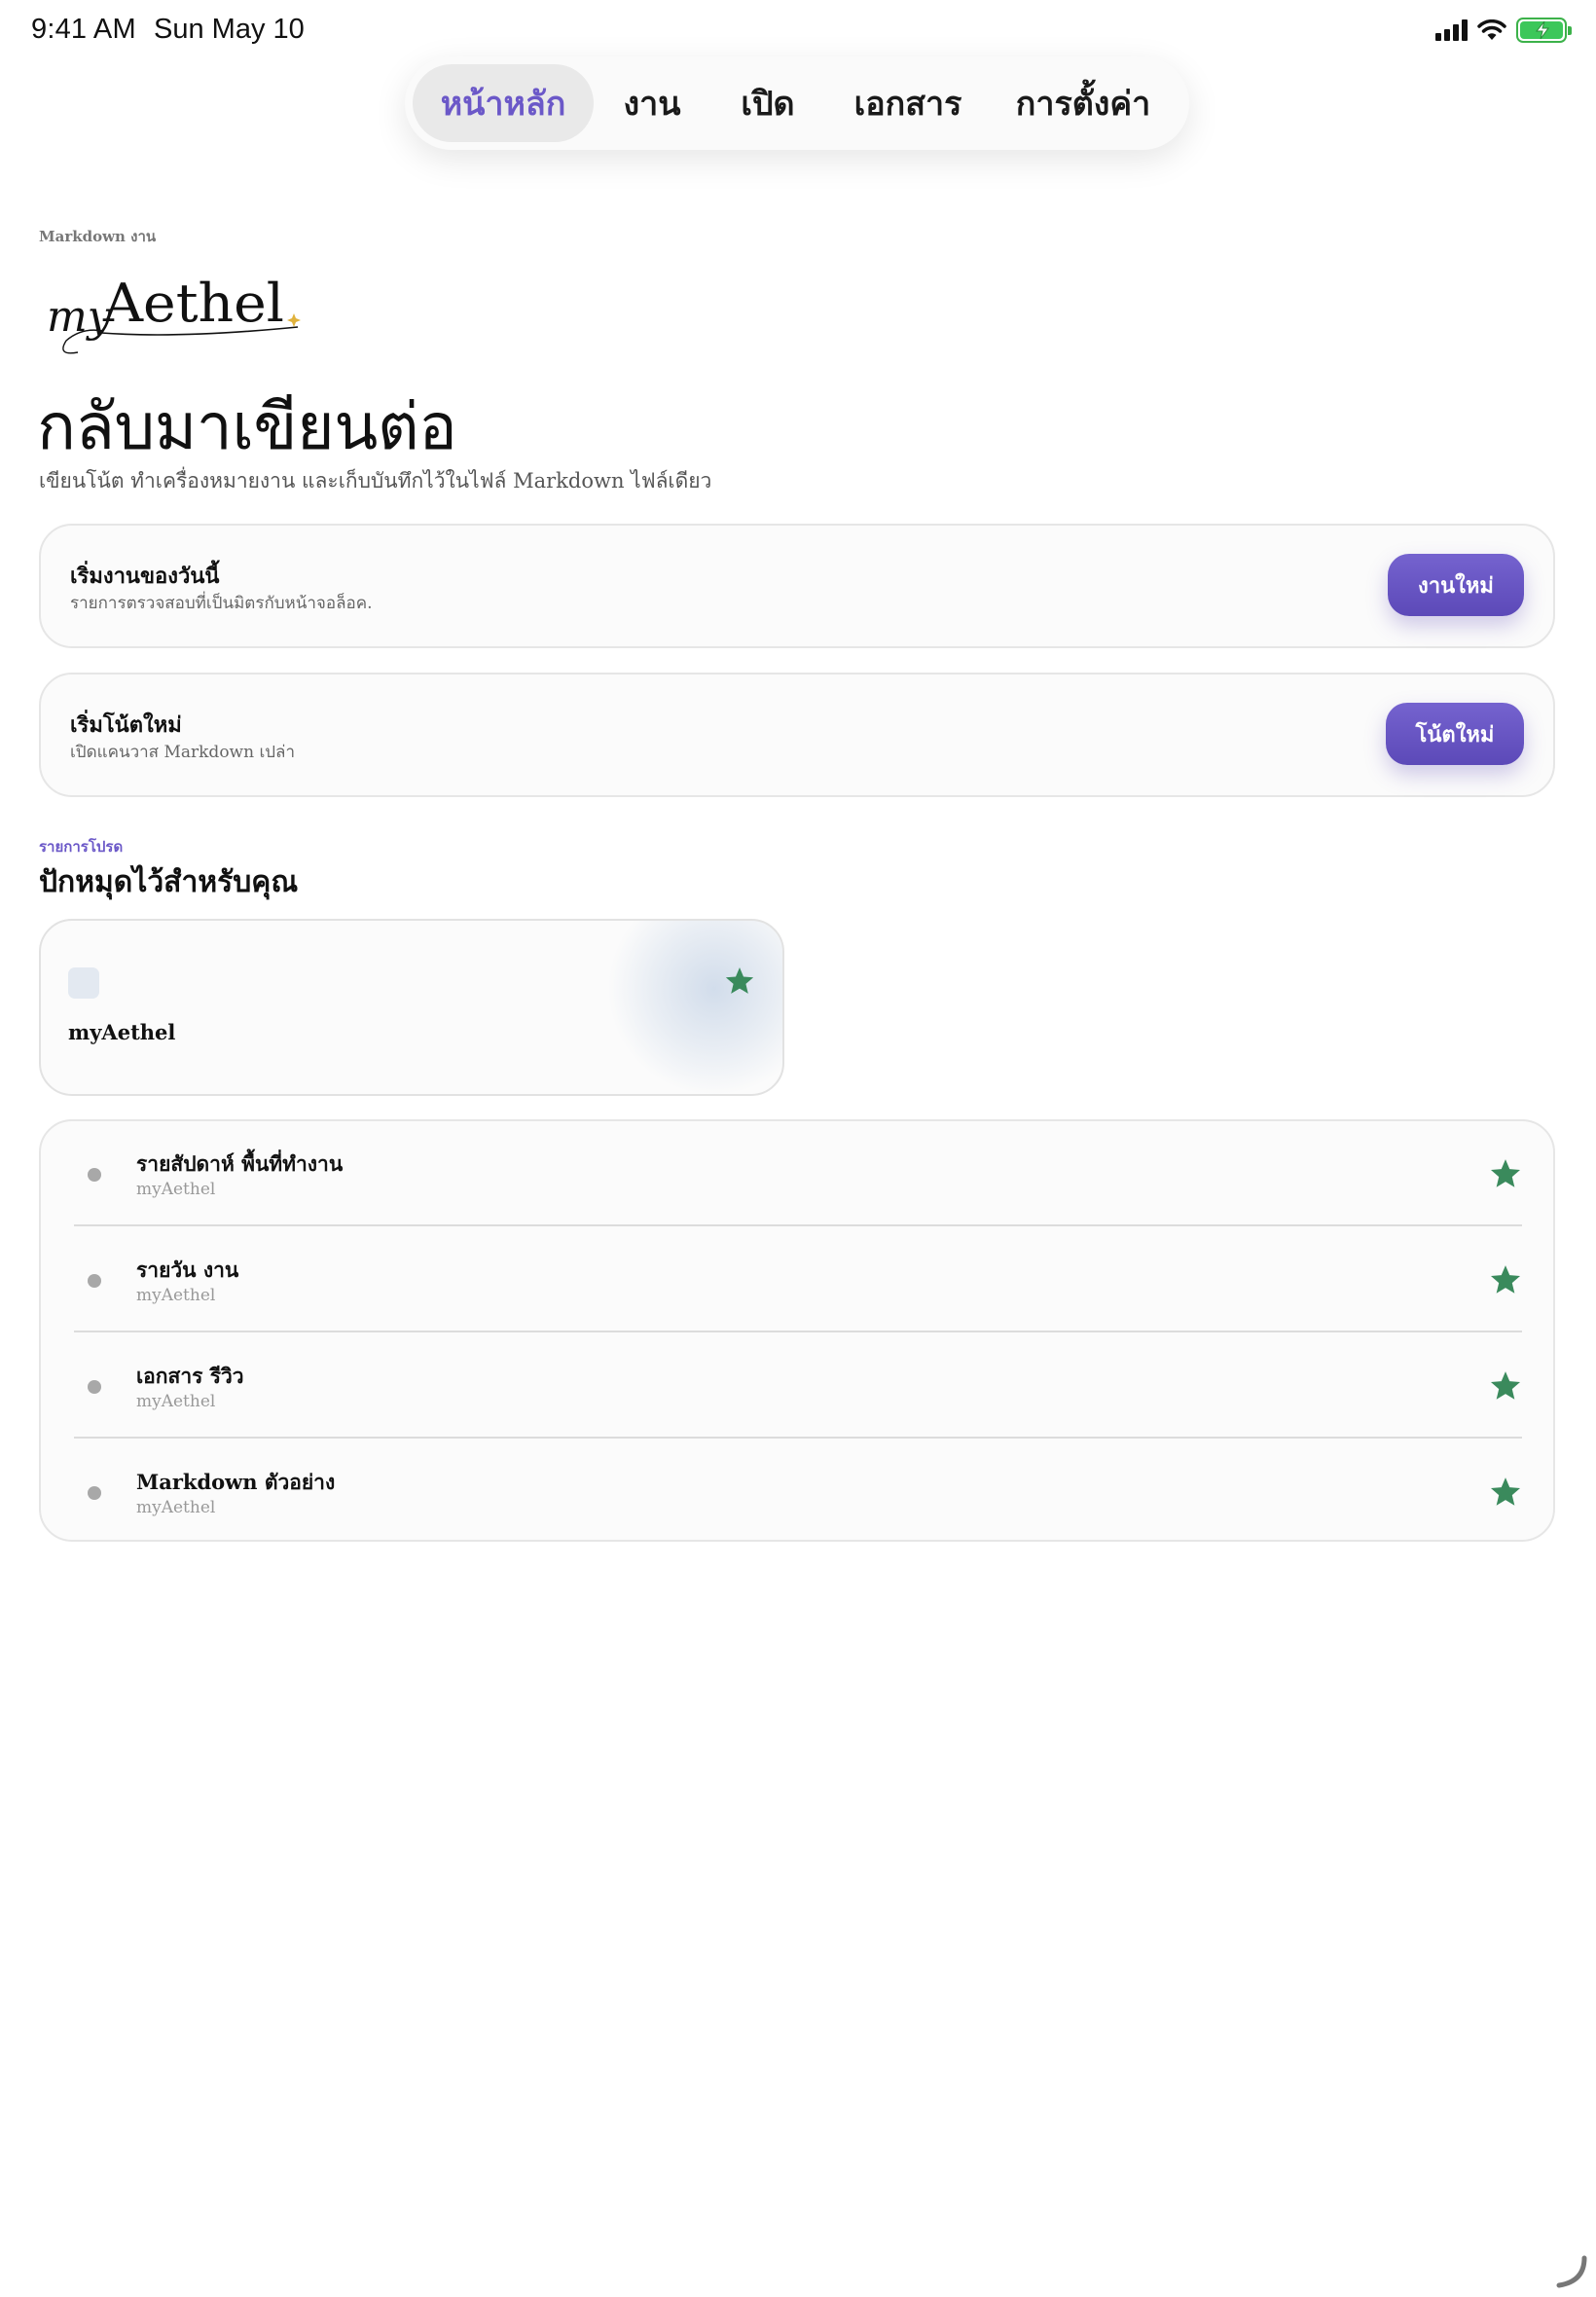 This screenshot has width=1596, height=2297. What do you see at coordinates (1491, 30) in the screenshot?
I see `wifi-icon` at bounding box center [1491, 30].